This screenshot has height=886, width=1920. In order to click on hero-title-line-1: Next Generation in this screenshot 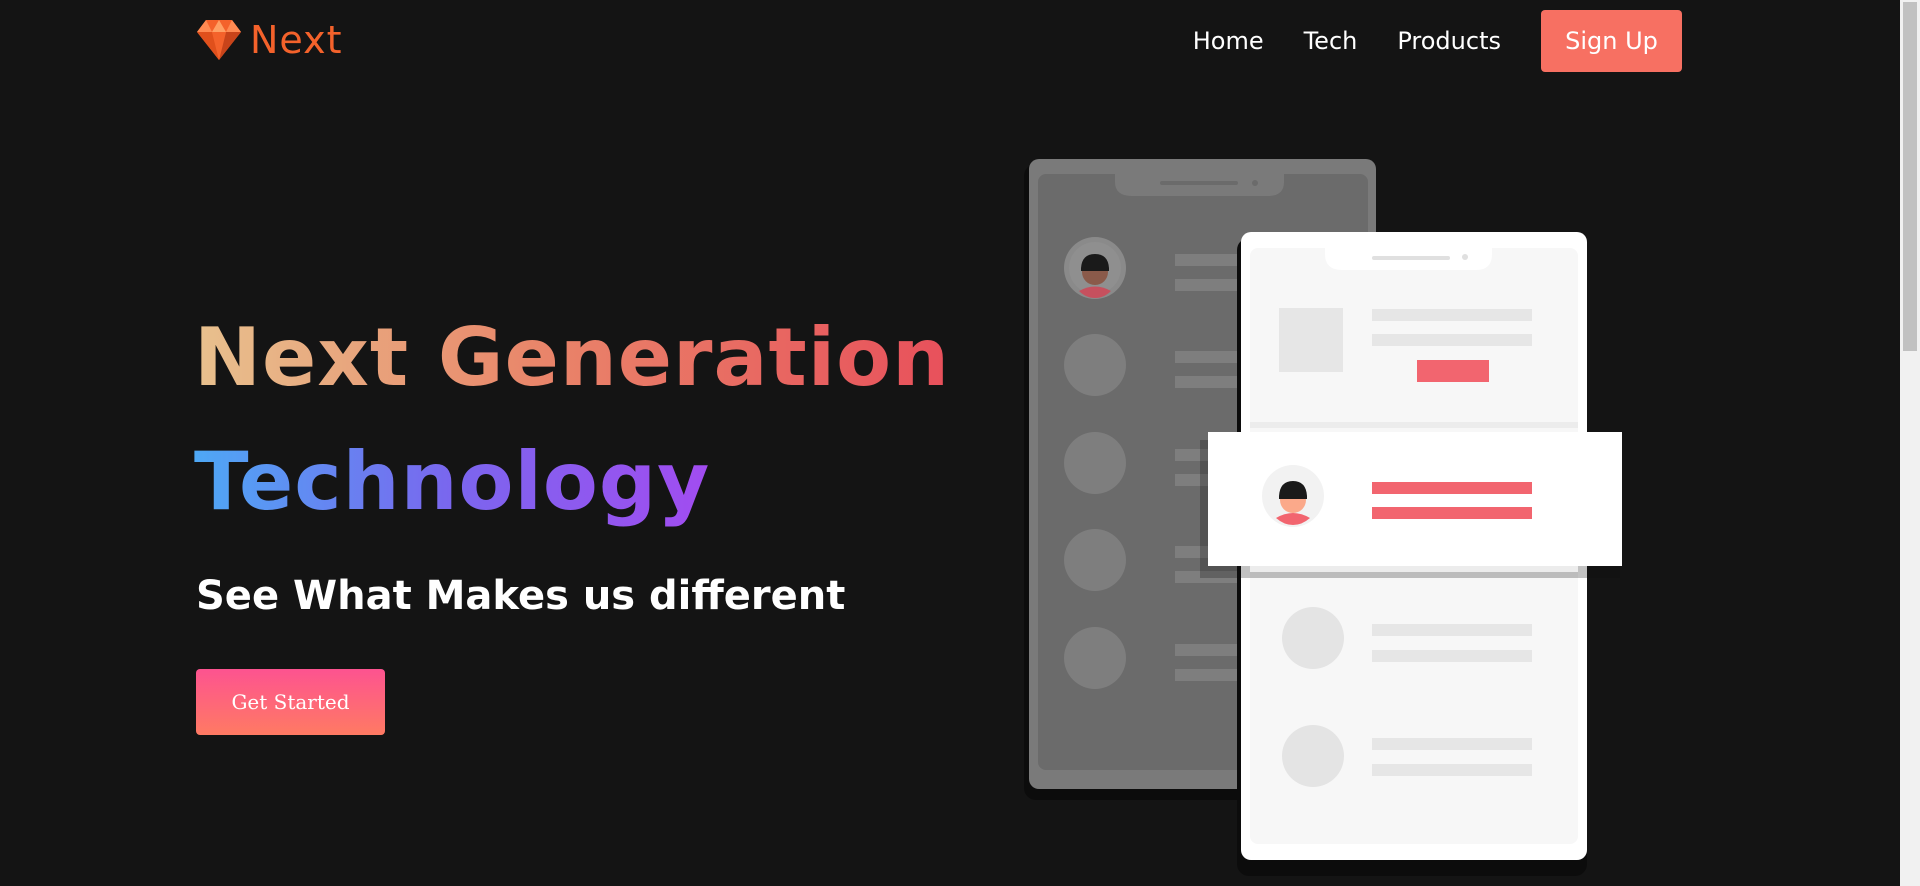, I will do `click(572, 358)`.